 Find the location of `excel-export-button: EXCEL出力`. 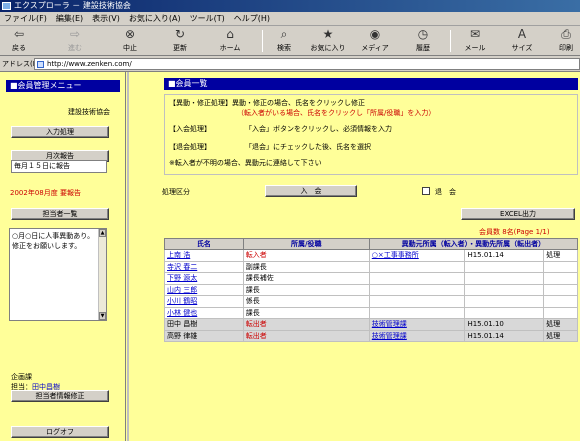

excel-export-button: EXCEL出力 is located at coordinates (518, 214).